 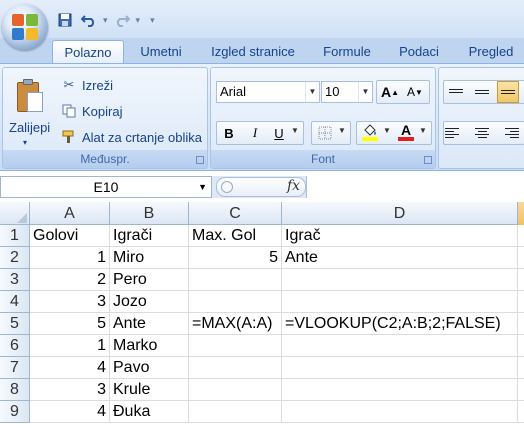 I want to click on italic-button: I, so click(x=255, y=133).